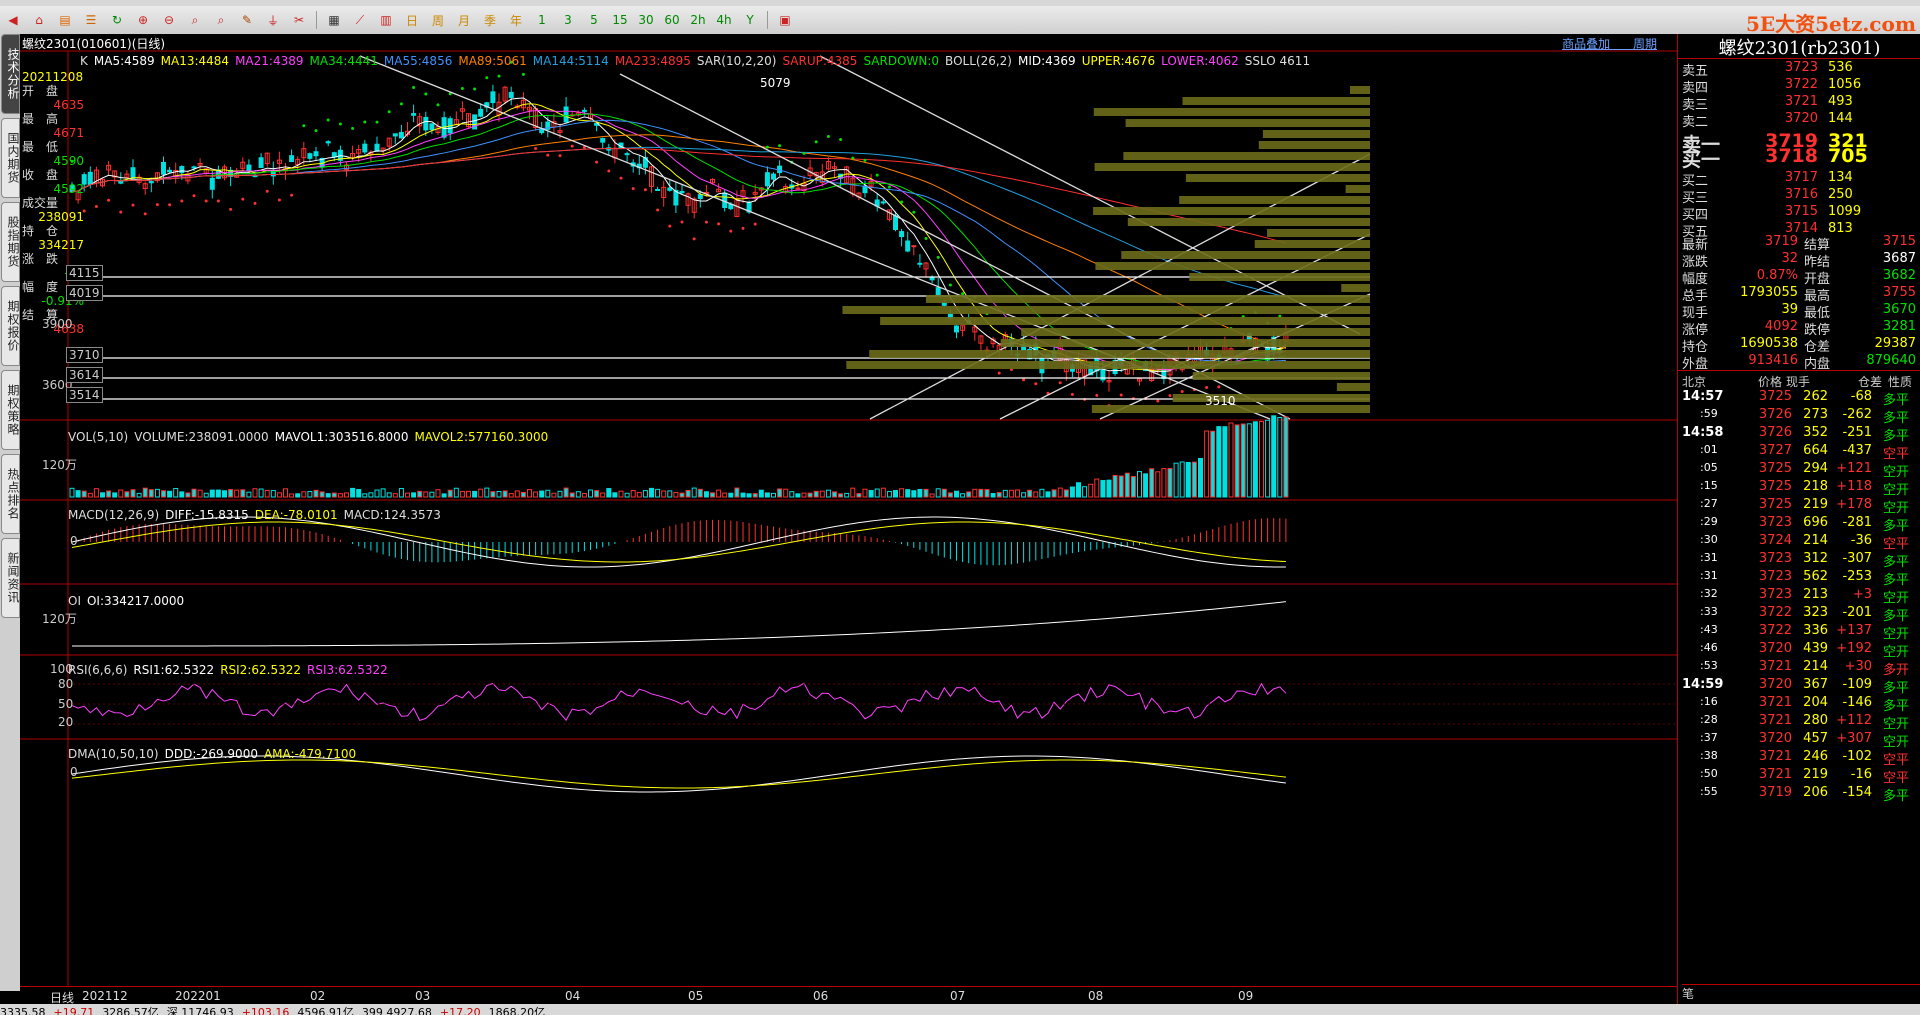 The height and width of the screenshot is (1015, 1920). What do you see at coordinates (386, 20) in the screenshot?
I see `kline-icon: ▥` at bounding box center [386, 20].